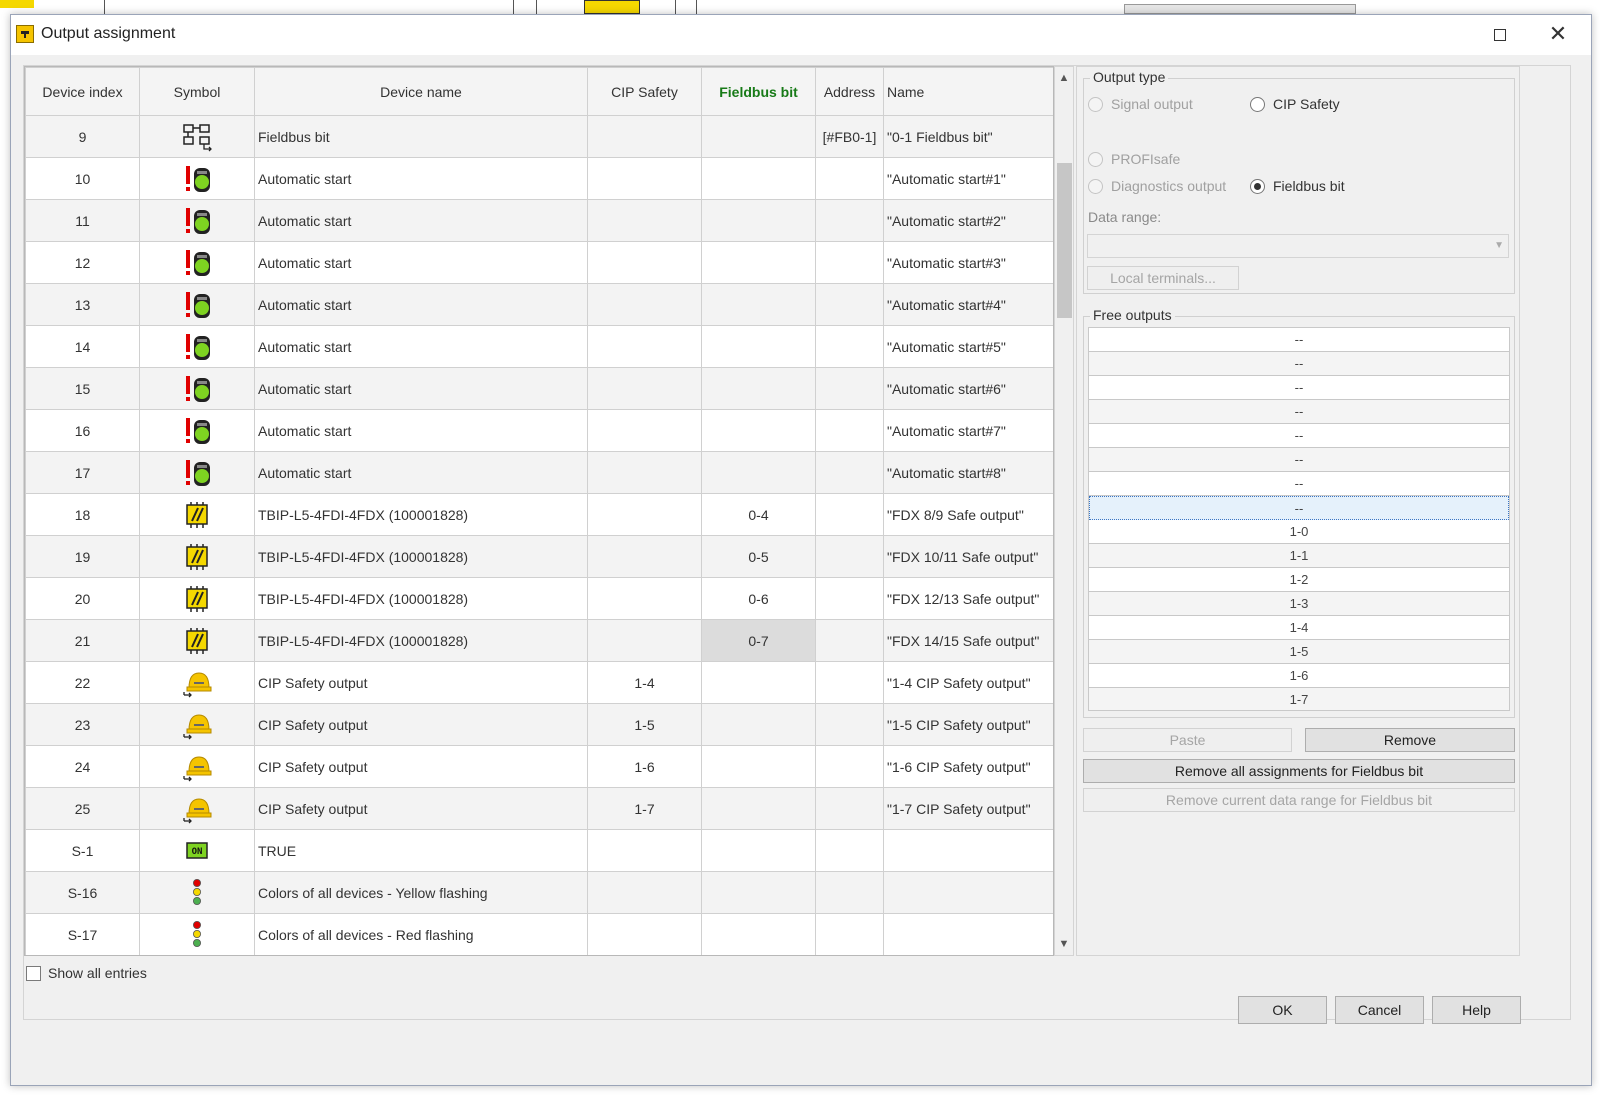  Describe the element at coordinates (968, 472) in the screenshot. I see `cell-name: "Automatic start#8"` at that location.